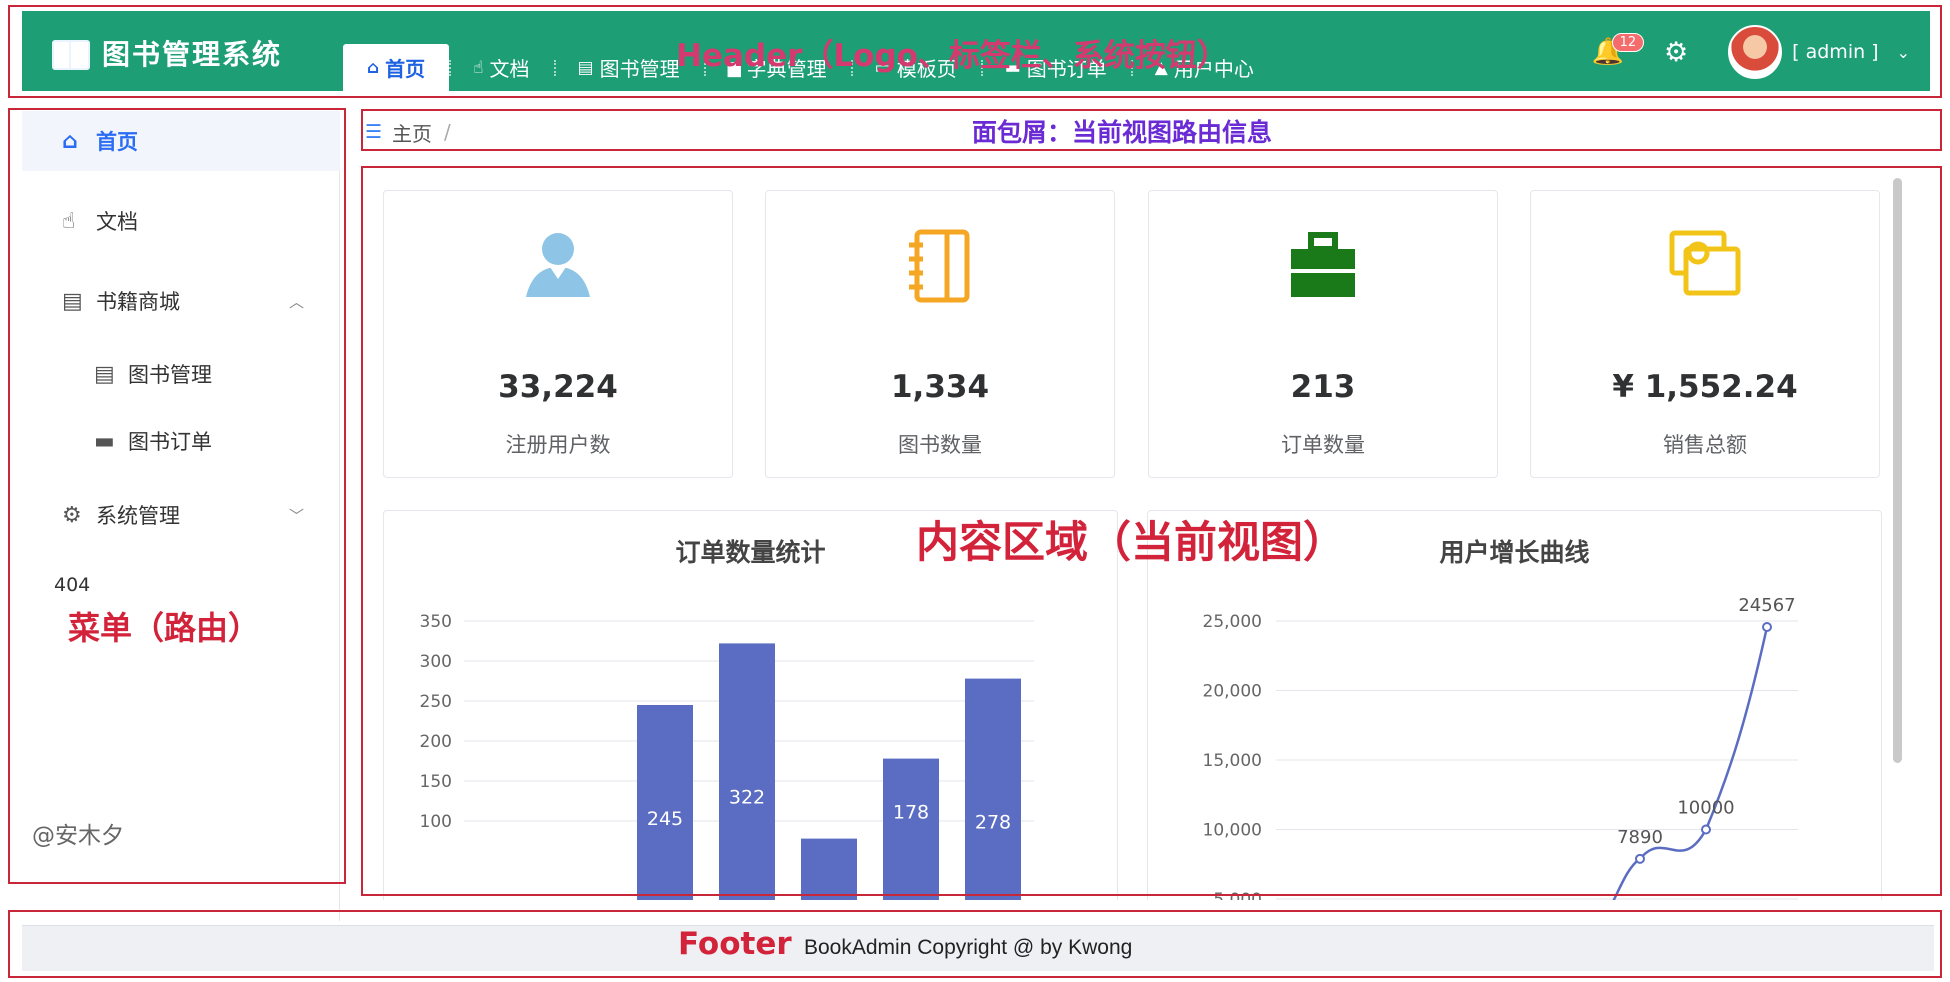  What do you see at coordinates (952, 56) in the screenshot?
I see `header-annotation: Header（Logo、标签栏、系统按钮）` at bounding box center [952, 56].